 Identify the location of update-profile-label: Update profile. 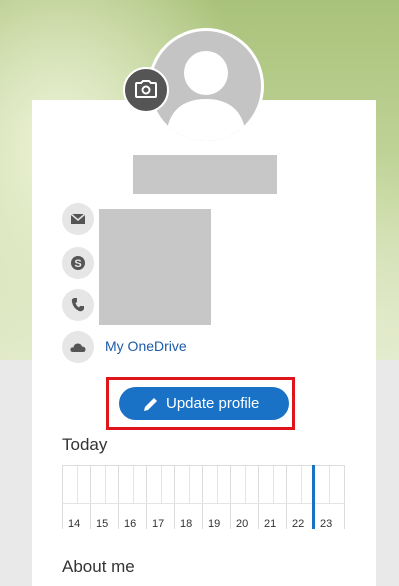
(213, 403).